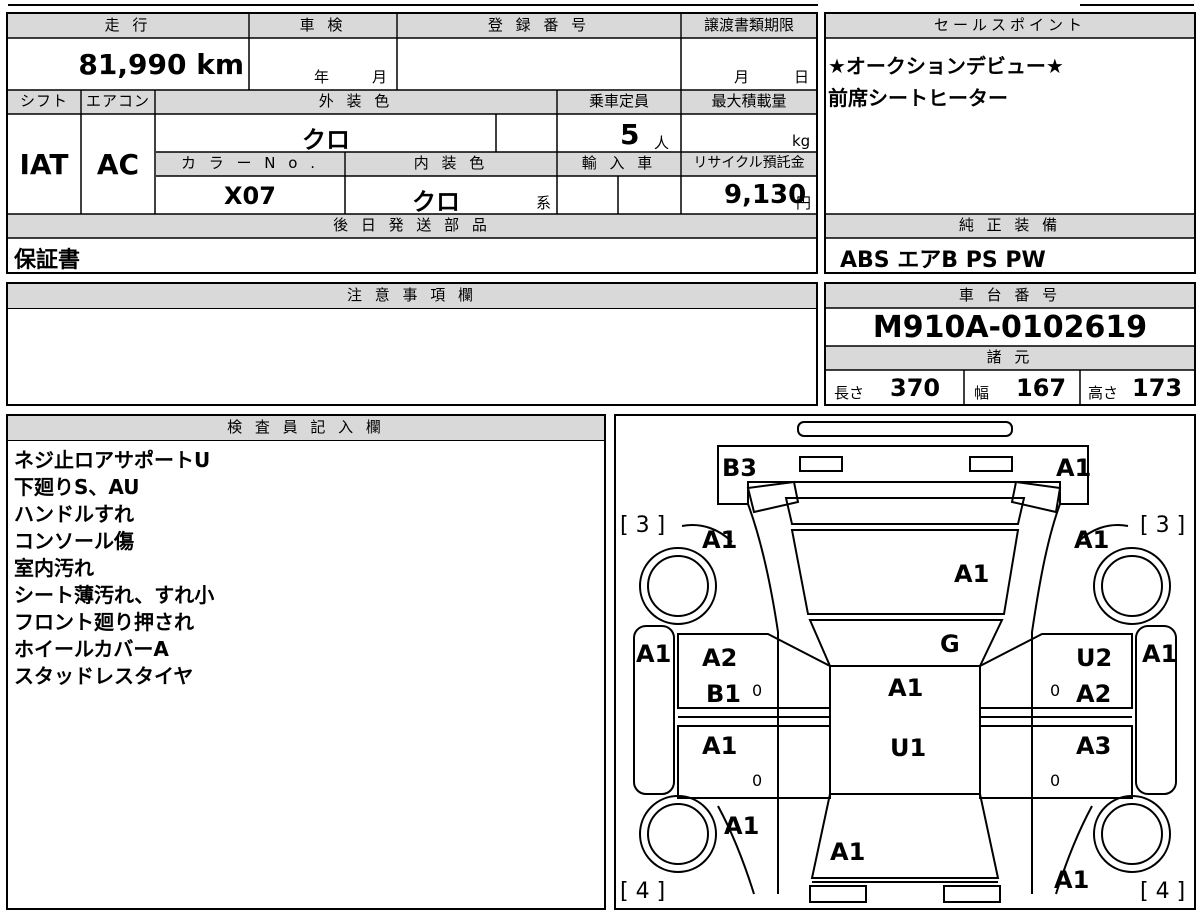  What do you see at coordinates (971, 574) in the screenshot?
I see `hood-grade: A1` at bounding box center [971, 574].